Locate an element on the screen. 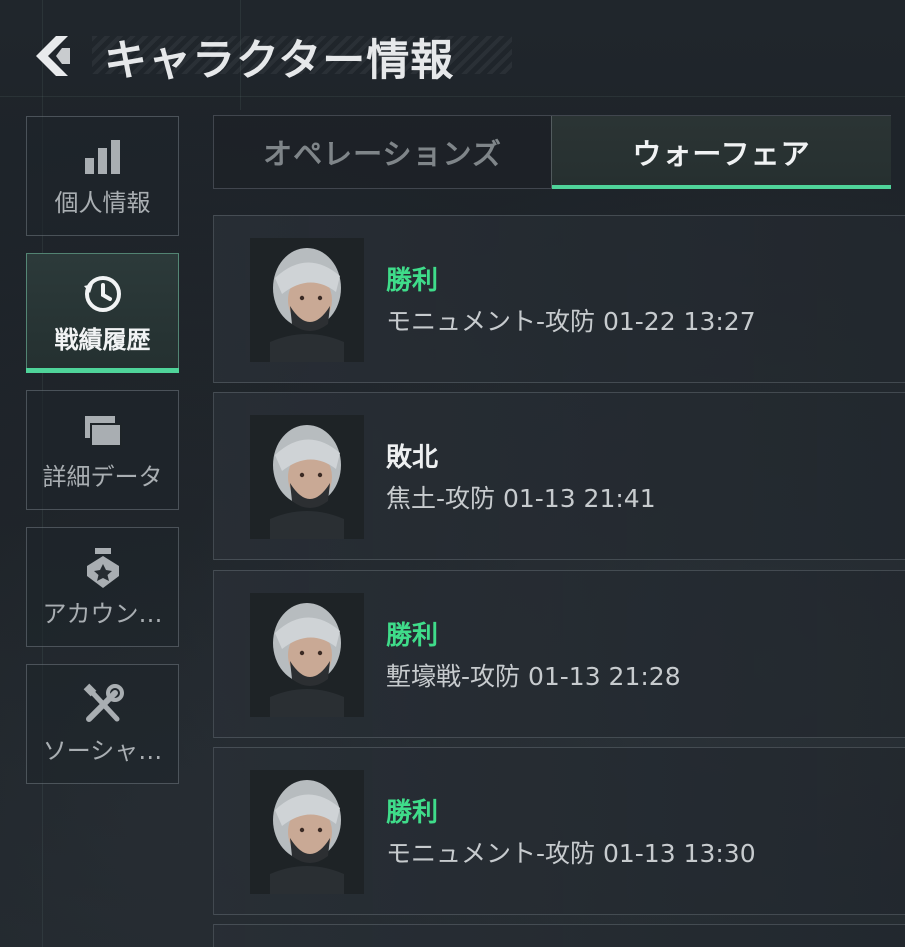 This screenshot has width=905, height=947. sidebar-item-detailed-data: 詳細データ is located at coordinates (102, 450).